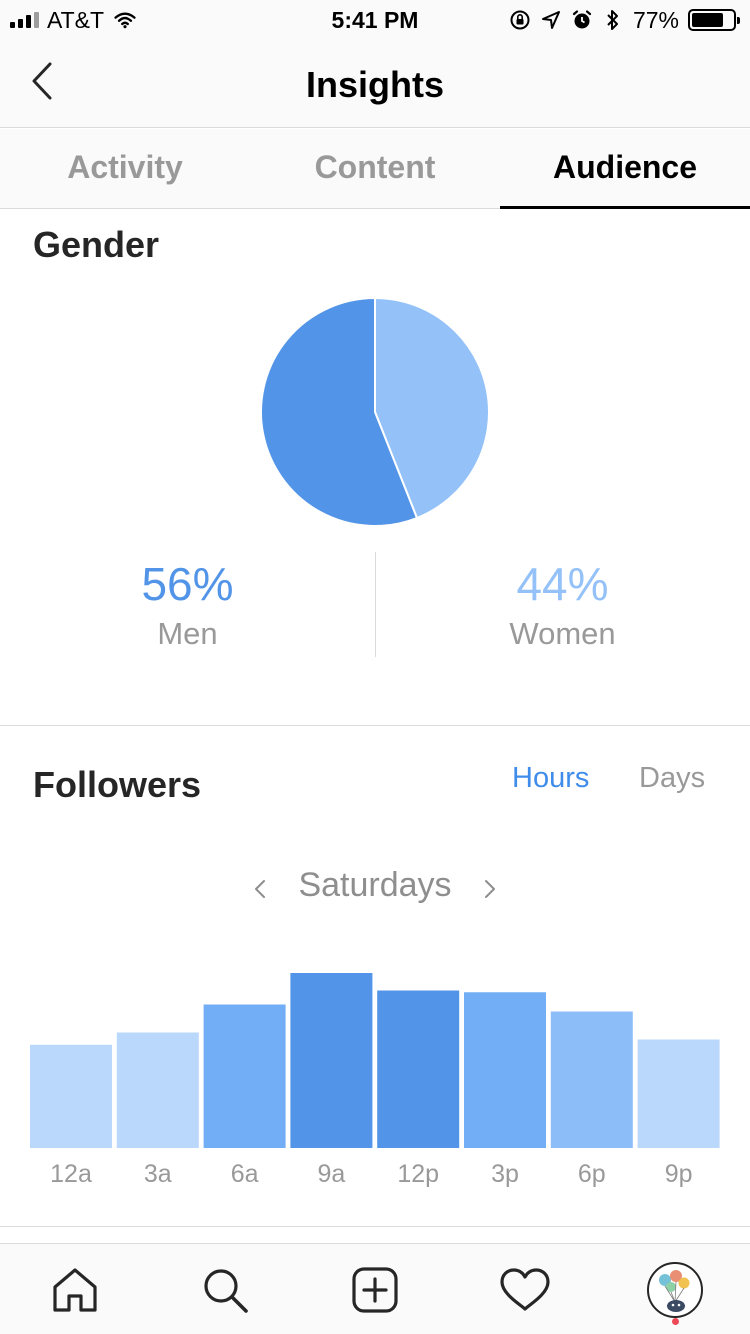  I want to click on men-label: Men, so click(187, 633).